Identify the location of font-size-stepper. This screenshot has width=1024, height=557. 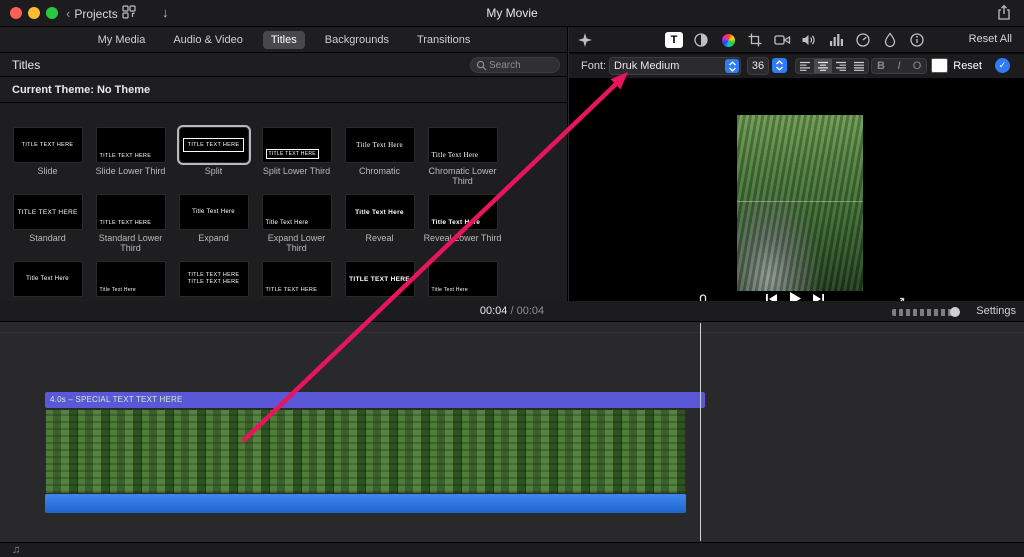
(779, 65).